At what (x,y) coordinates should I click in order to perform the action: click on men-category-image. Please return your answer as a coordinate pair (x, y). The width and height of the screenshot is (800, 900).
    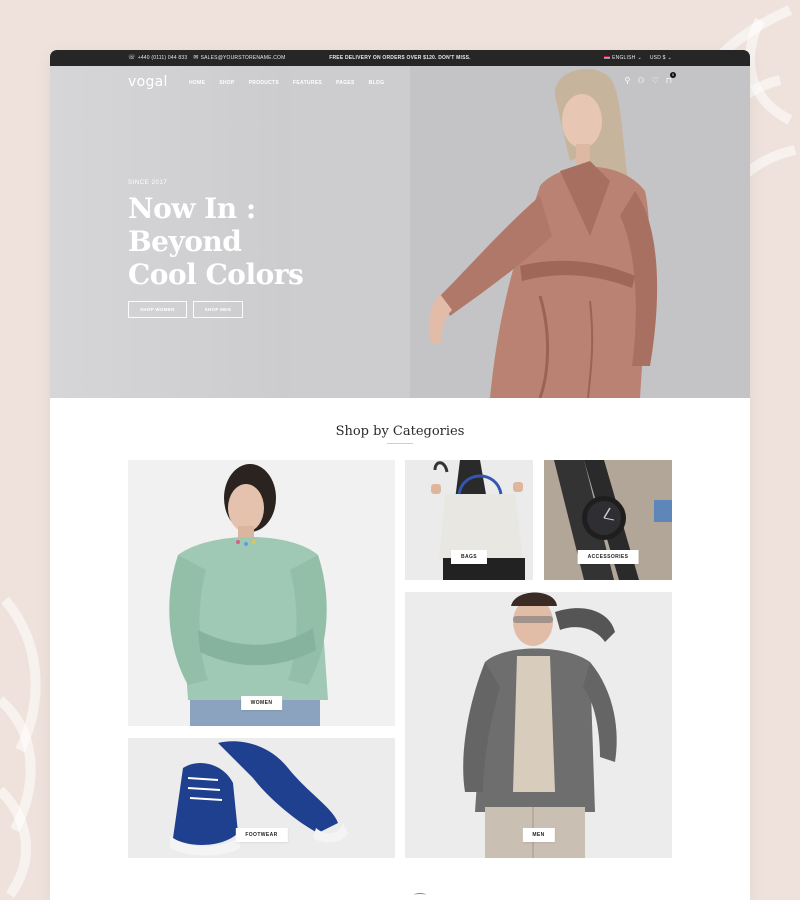
    Looking at the image, I should click on (538, 725).